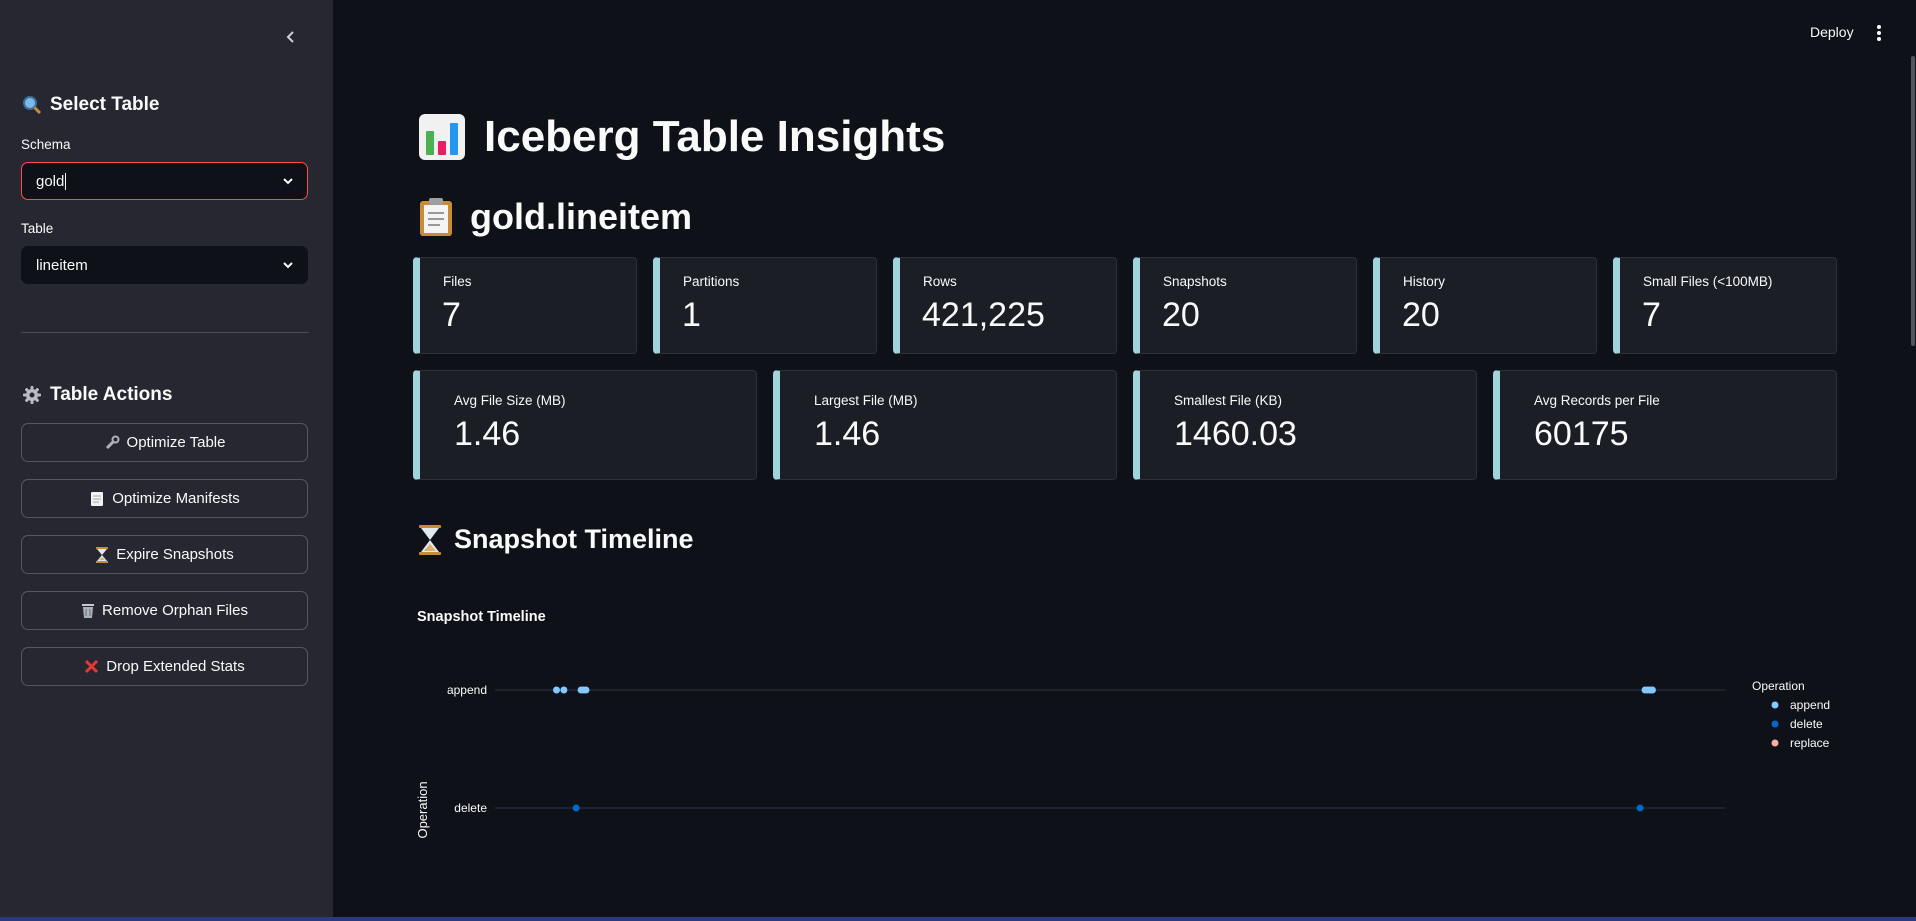  What do you see at coordinates (510, 400) in the screenshot?
I see `metric-label: Avg File Size (MB)` at bounding box center [510, 400].